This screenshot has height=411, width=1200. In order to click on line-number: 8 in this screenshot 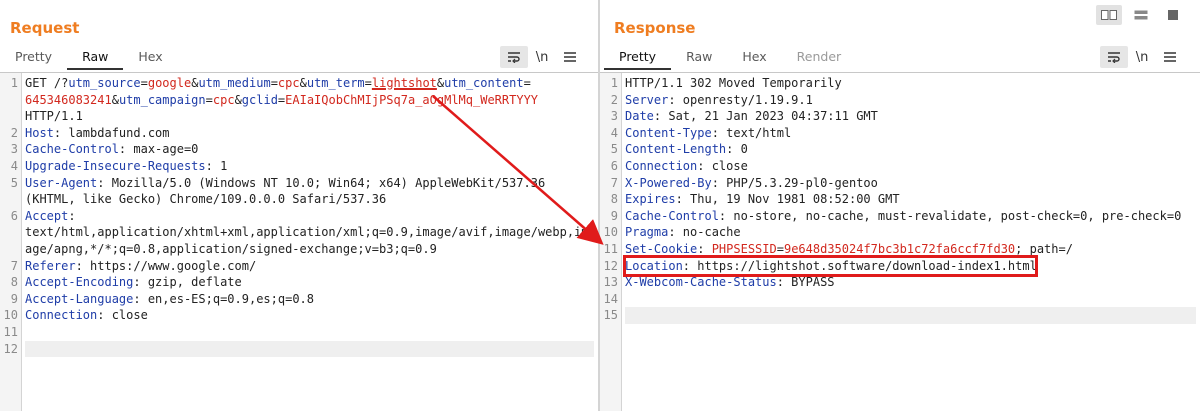, I will do `click(614, 199)`.